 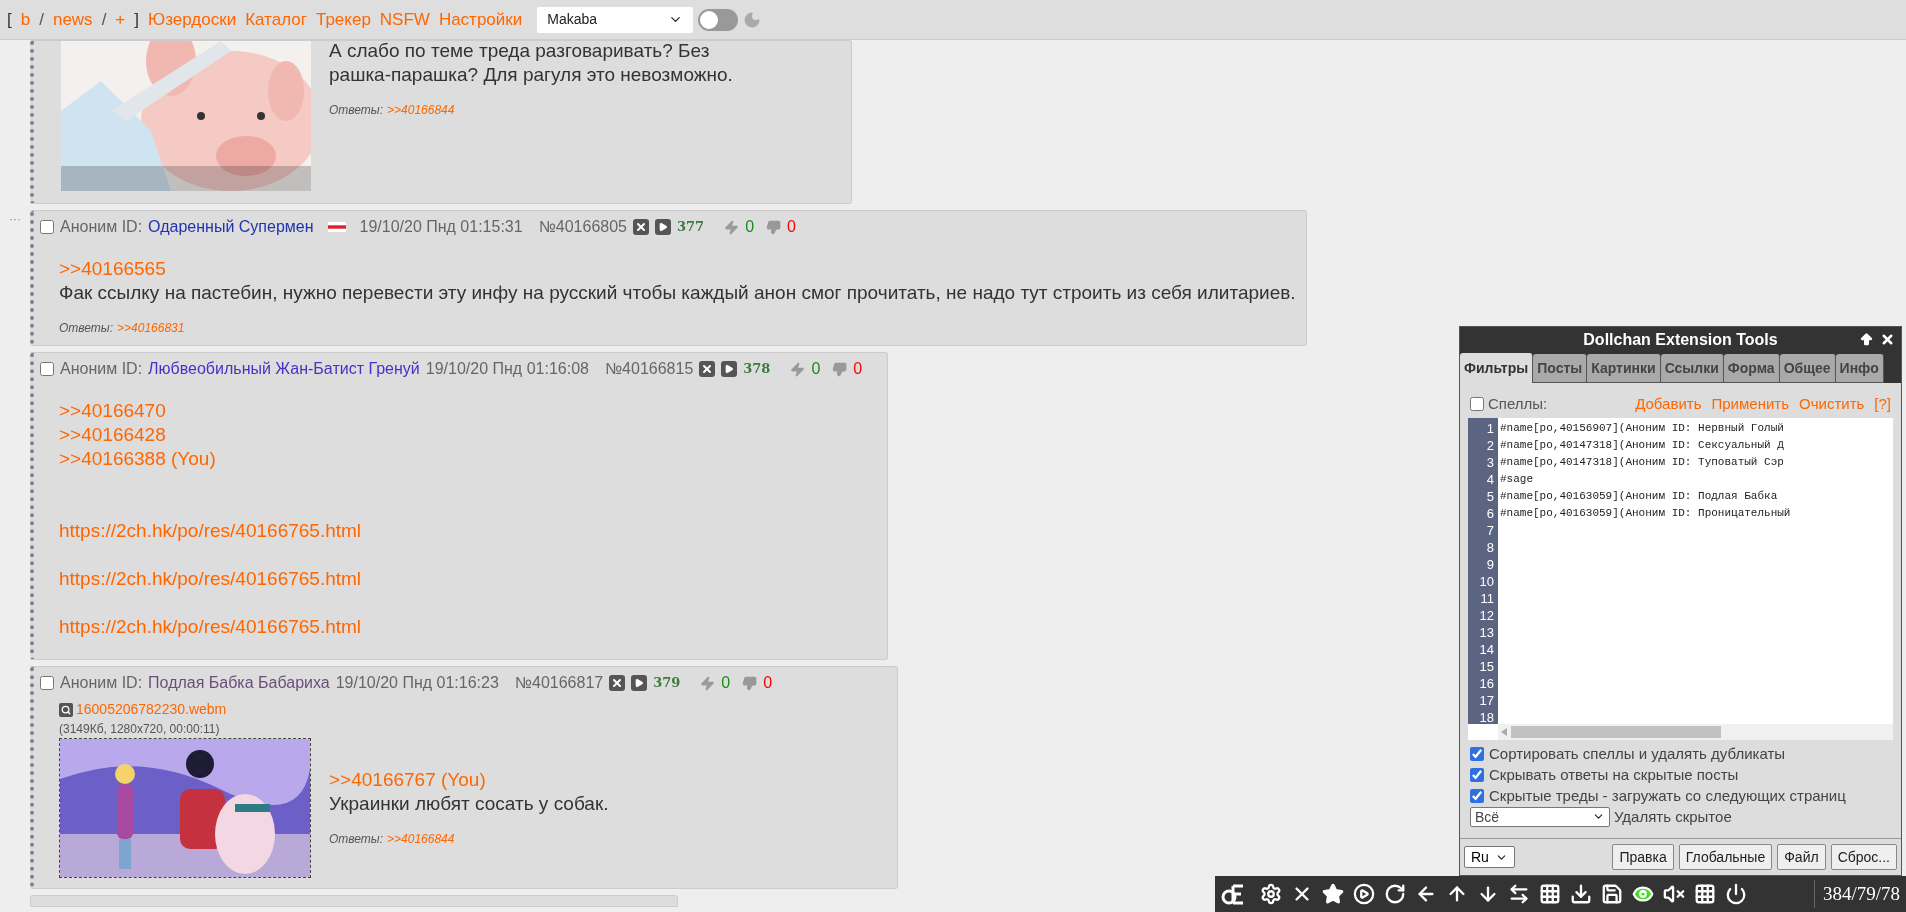 I want to click on post-link: >>40166565, so click(x=112, y=269).